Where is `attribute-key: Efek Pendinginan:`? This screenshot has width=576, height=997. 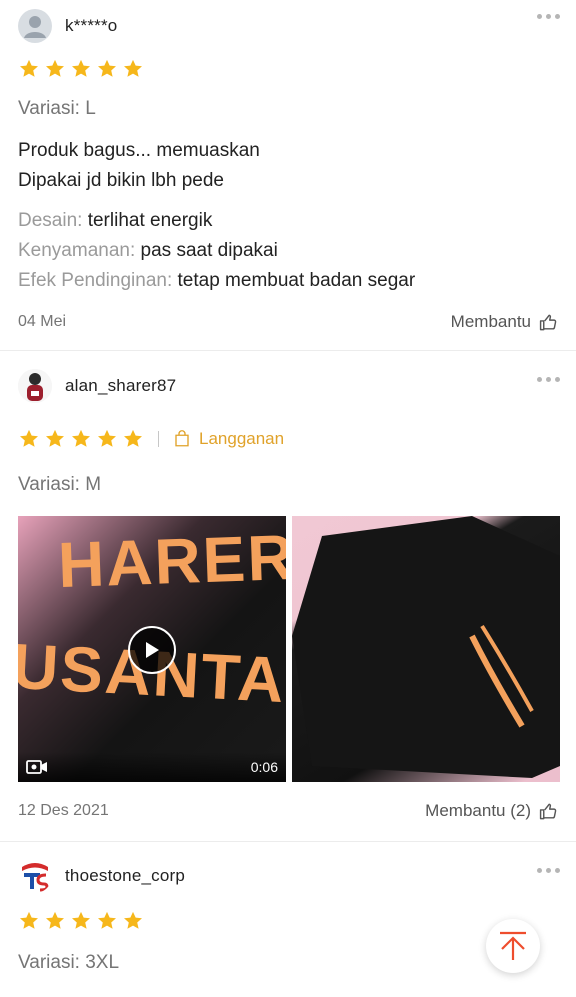 attribute-key: Efek Pendinginan: is located at coordinates (95, 280).